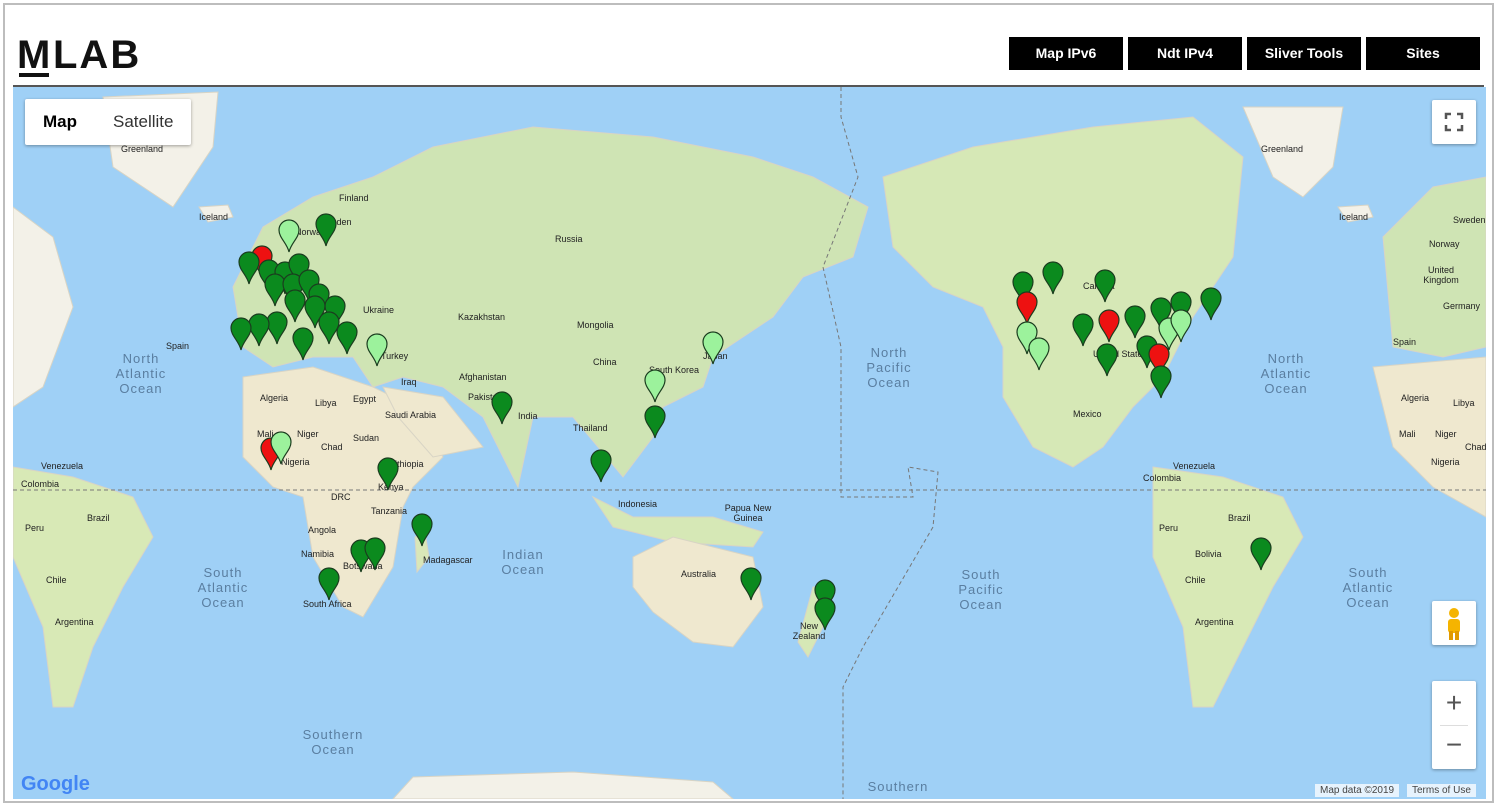 Image resolution: width=1500 pixels, height=809 pixels. I want to click on street-view-button, so click(1454, 623).